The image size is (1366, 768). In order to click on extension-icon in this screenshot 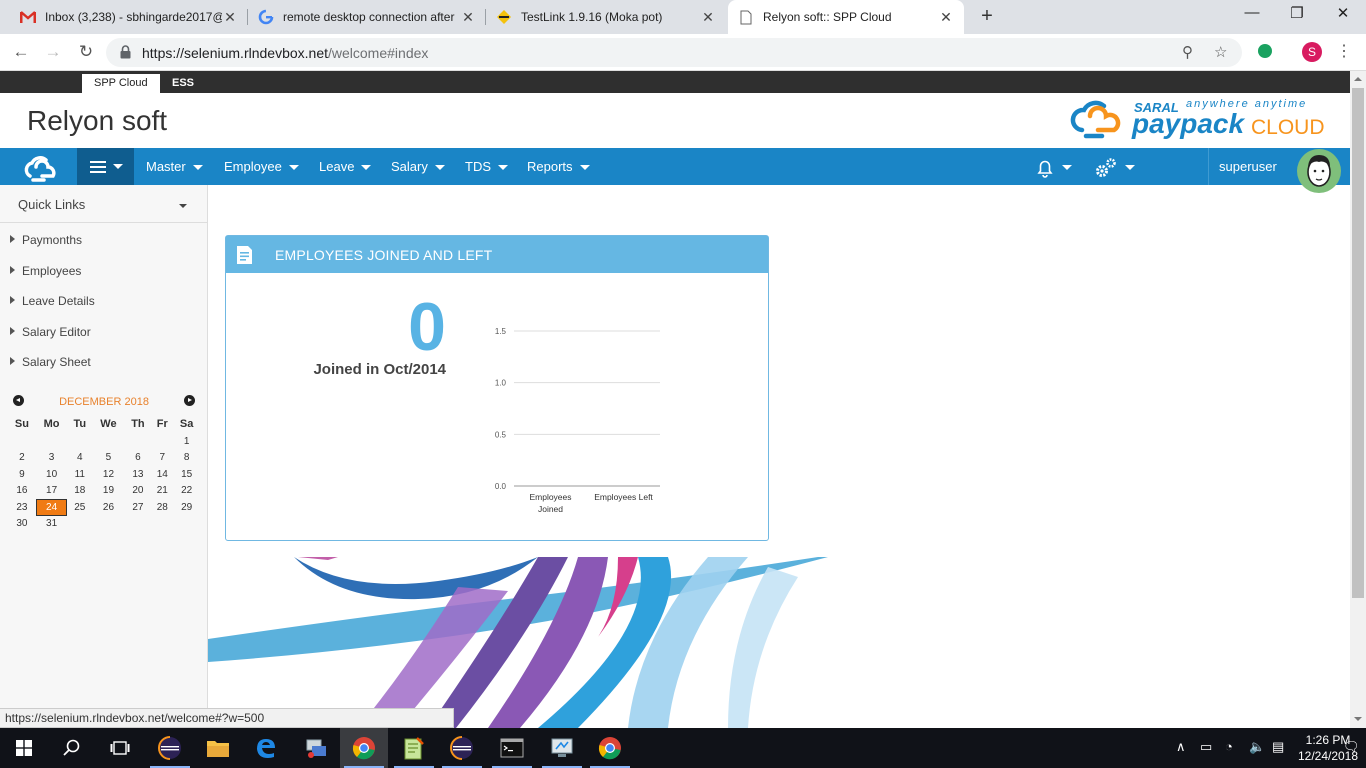, I will do `click(1265, 51)`.